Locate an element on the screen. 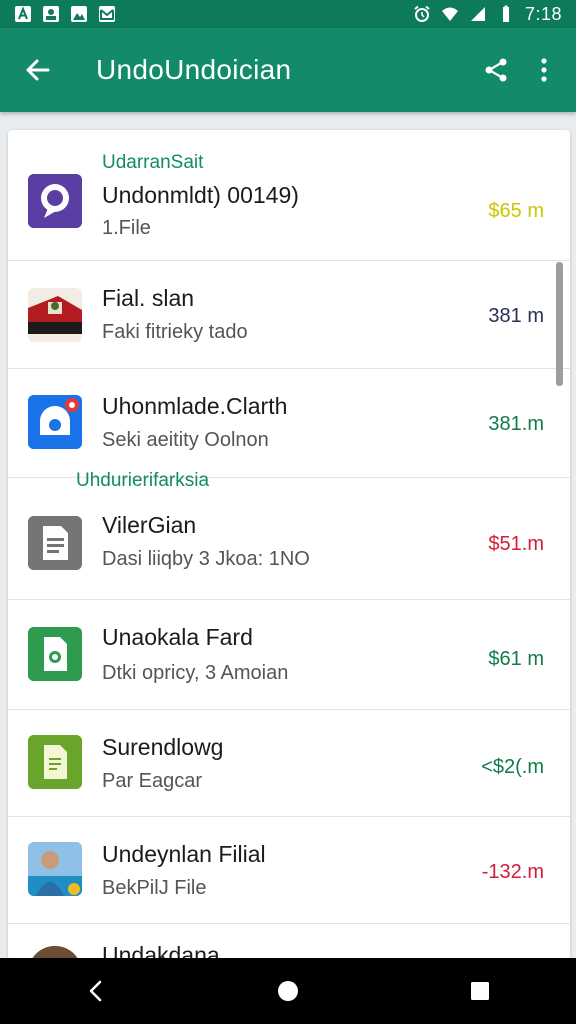  item-subtitle: Faki fitrieky tado is located at coordinates (175, 332).